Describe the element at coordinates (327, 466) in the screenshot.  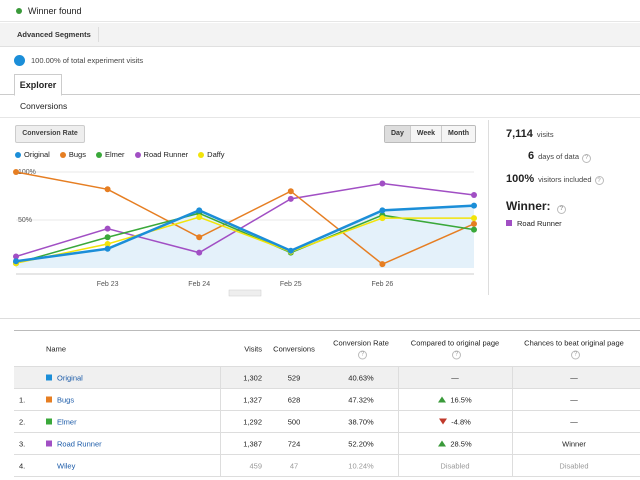
I see `table-row: 4. Wiley 459 47 10.24% Disabled Disabled` at that location.